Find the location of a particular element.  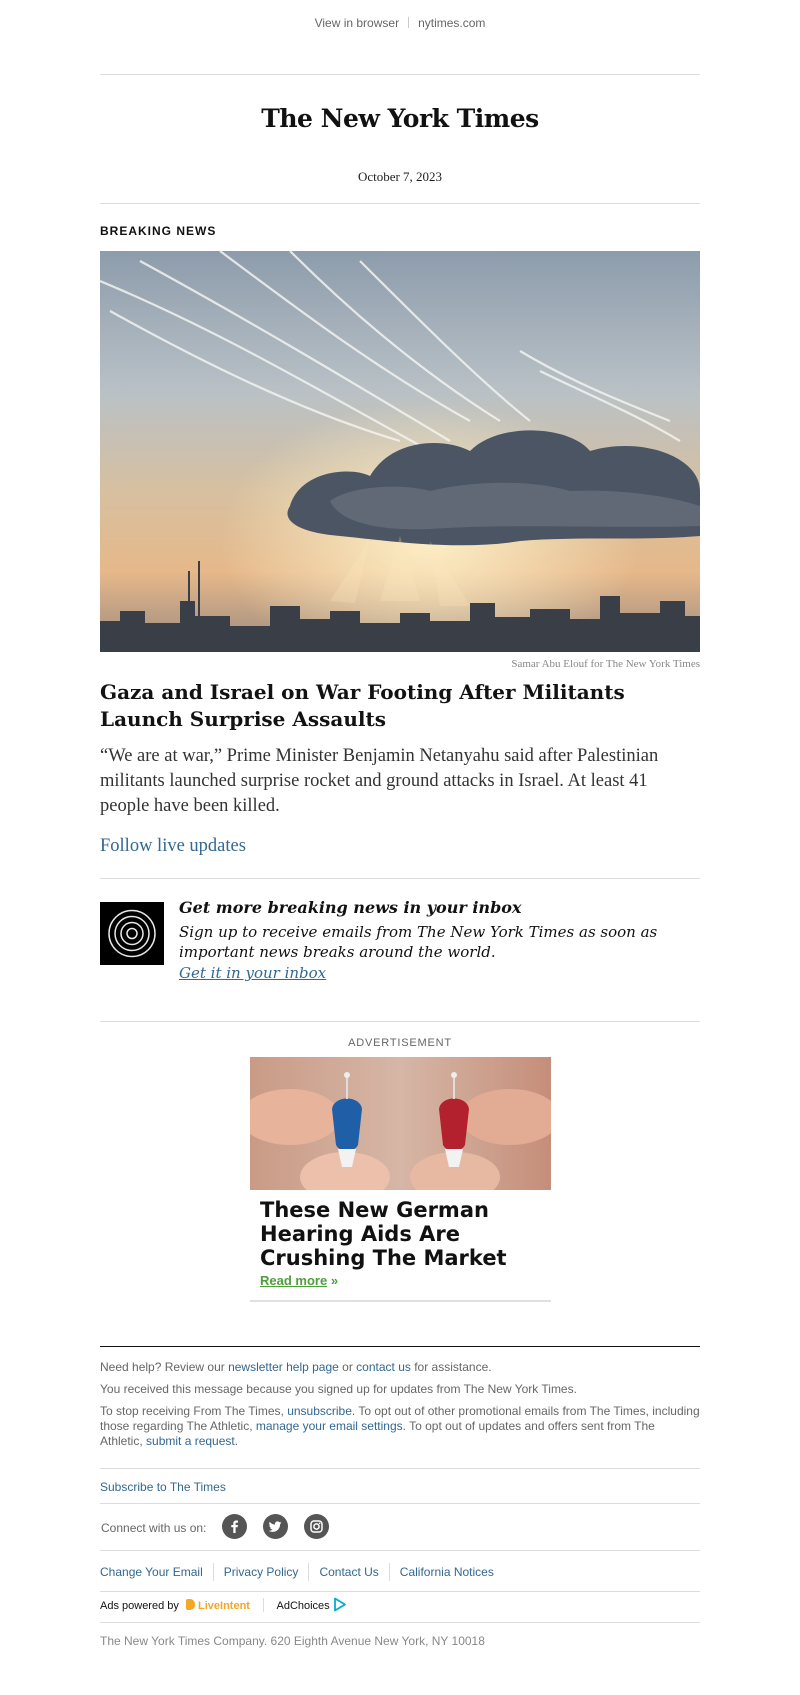

ads-powered-by: Ads powered by LiveIntent AdChoices is located at coordinates (223, 1606).